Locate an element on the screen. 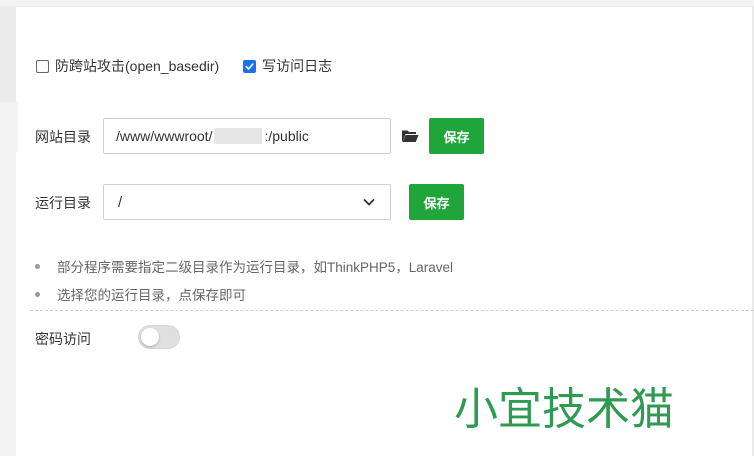  list-item: 部分程序需要指定二级目录作为运行目录，如ThinkPHP5，Laravel is located at coordinates (243, 266).